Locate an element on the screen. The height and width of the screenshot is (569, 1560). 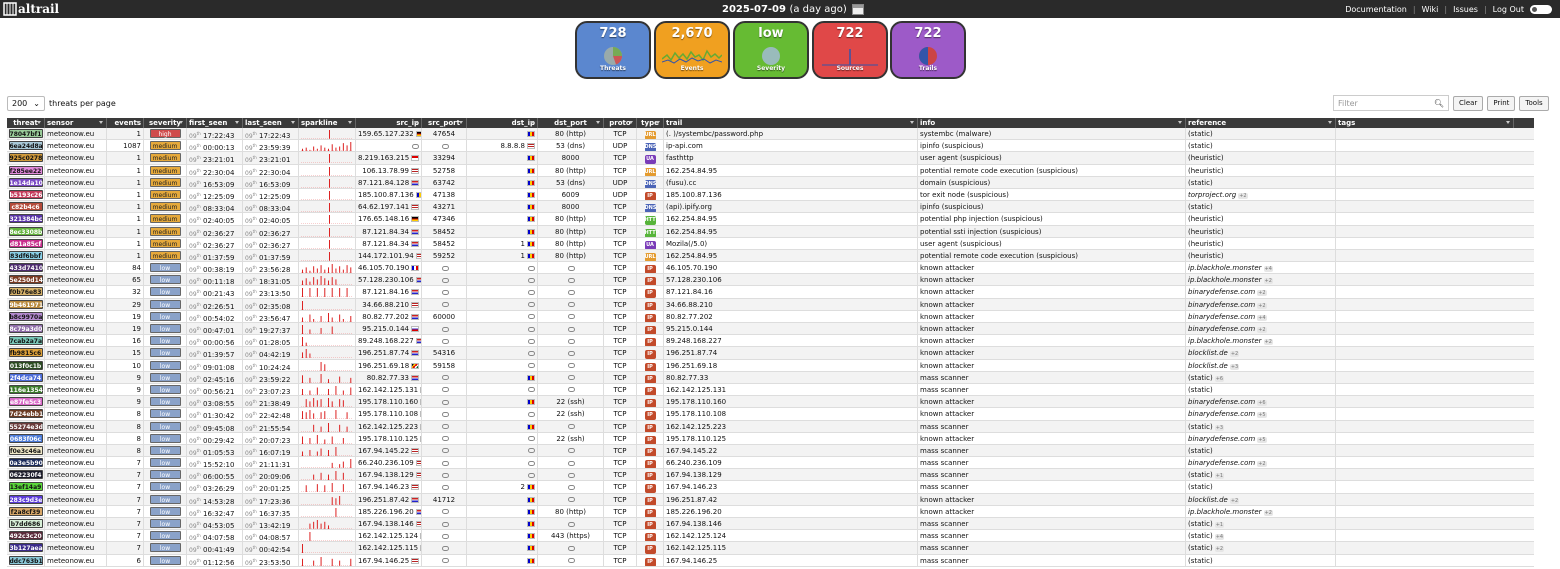
src-ip-cell: 80.82.77.33 is located at coordinates (389, 377).